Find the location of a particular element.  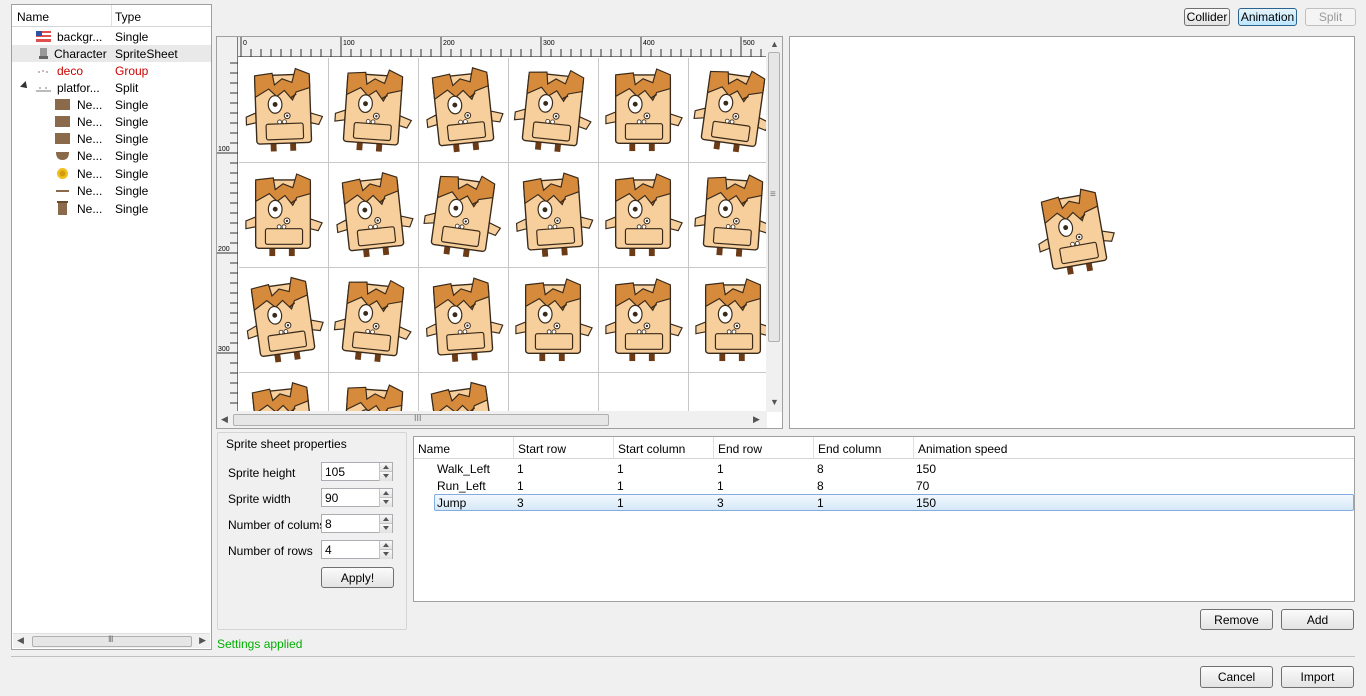

sheet-vertical-scrollbar: ▲ ≡ ▼ is located at coordinates (774, 224).